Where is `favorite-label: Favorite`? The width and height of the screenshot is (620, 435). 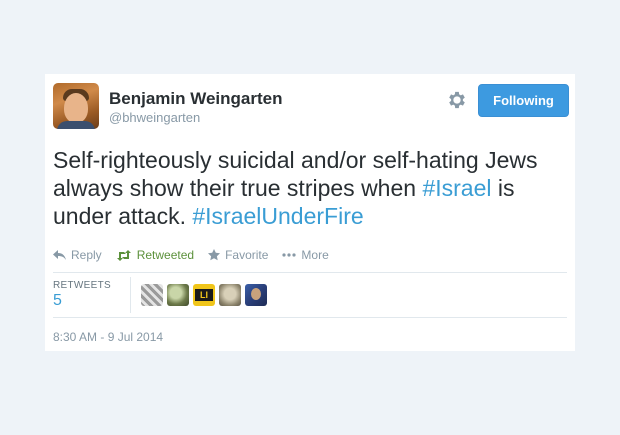 favorite-label: Favorite is located at coordinates (247, 255).